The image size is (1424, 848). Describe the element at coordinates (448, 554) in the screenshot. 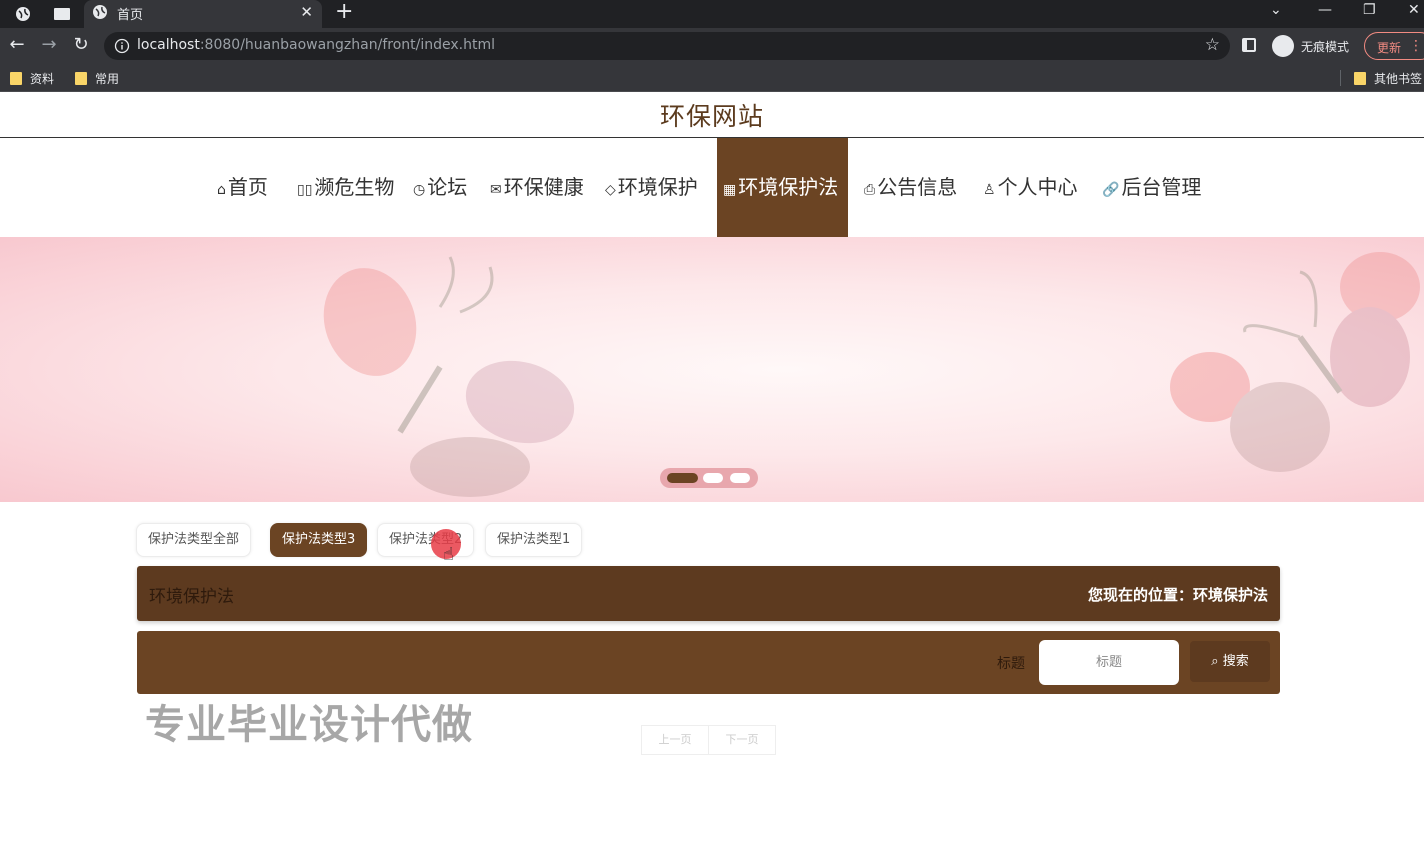

I see `hand-cursor-icon: ☝` at that location.